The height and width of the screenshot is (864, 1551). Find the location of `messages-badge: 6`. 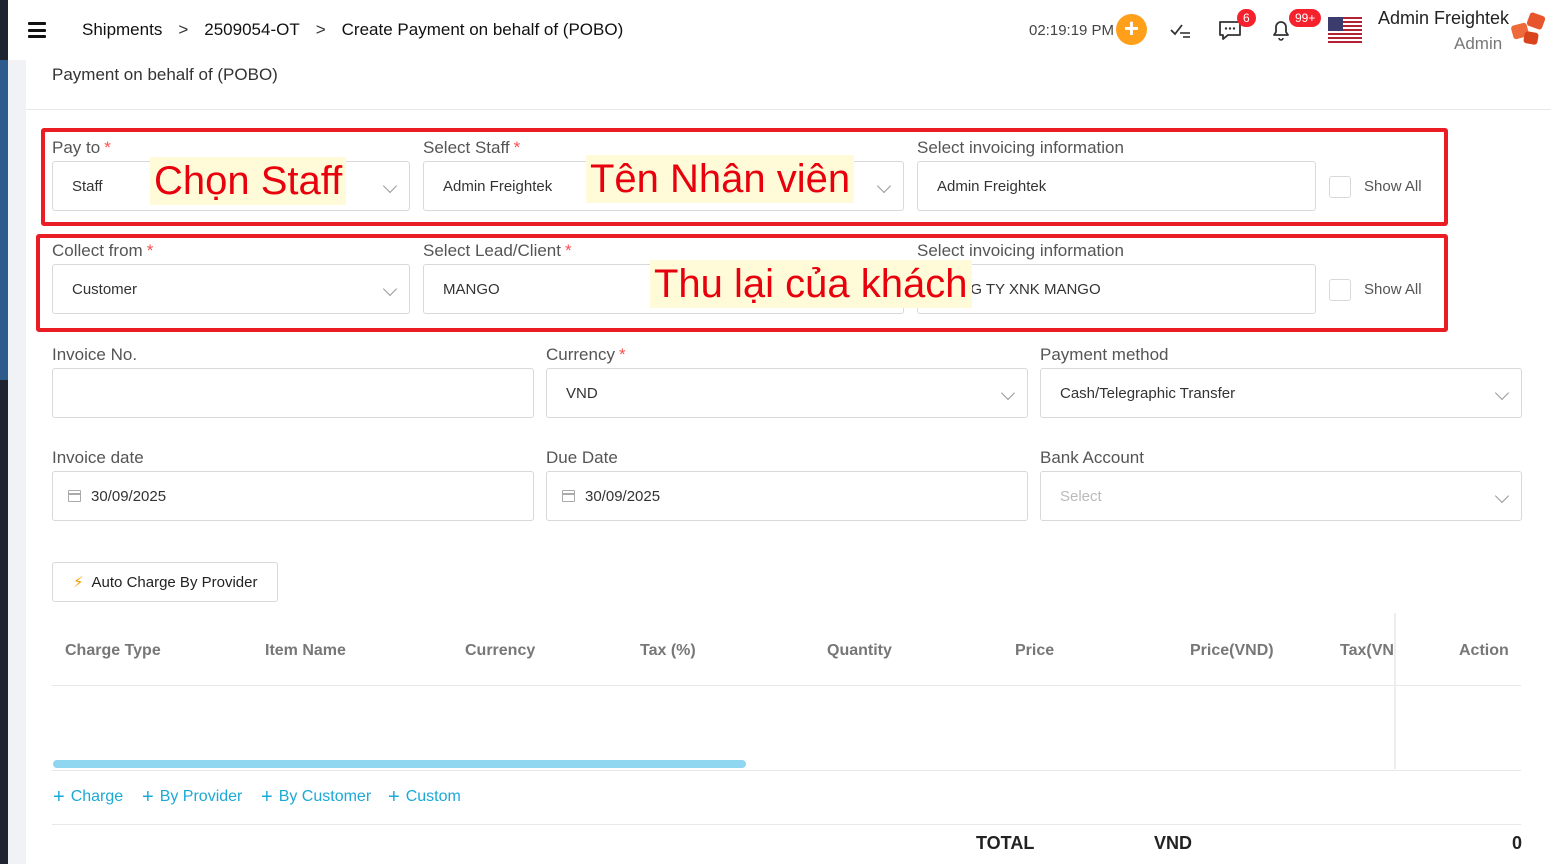

messages-badge: 6 is located at coordinates (1246, 18).